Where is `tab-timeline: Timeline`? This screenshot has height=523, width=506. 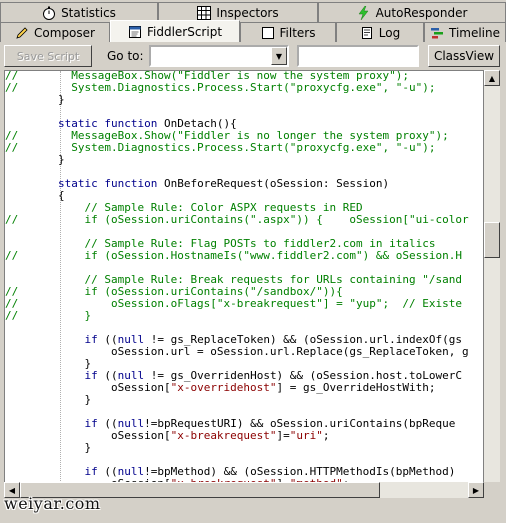 tab-timeline: Timeline is located at coordinates (465, 32).